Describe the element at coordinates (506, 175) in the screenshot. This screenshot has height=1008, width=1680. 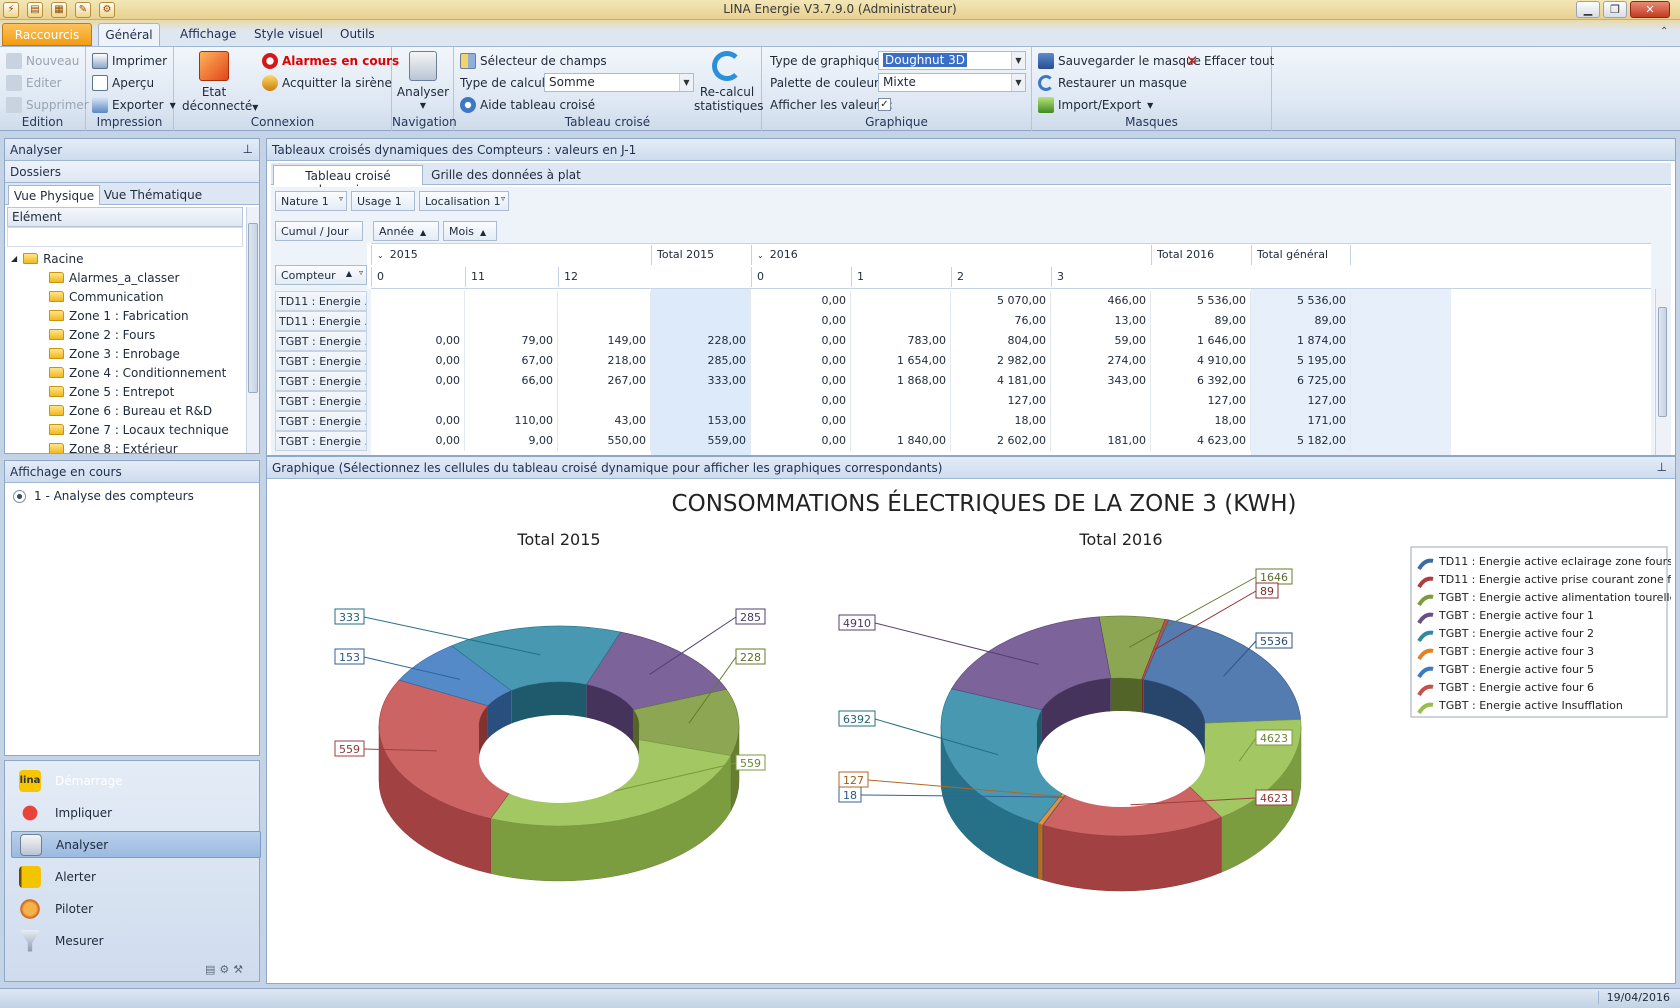
I see `tab-grille-donnees: Grille des données à plat` at that location.